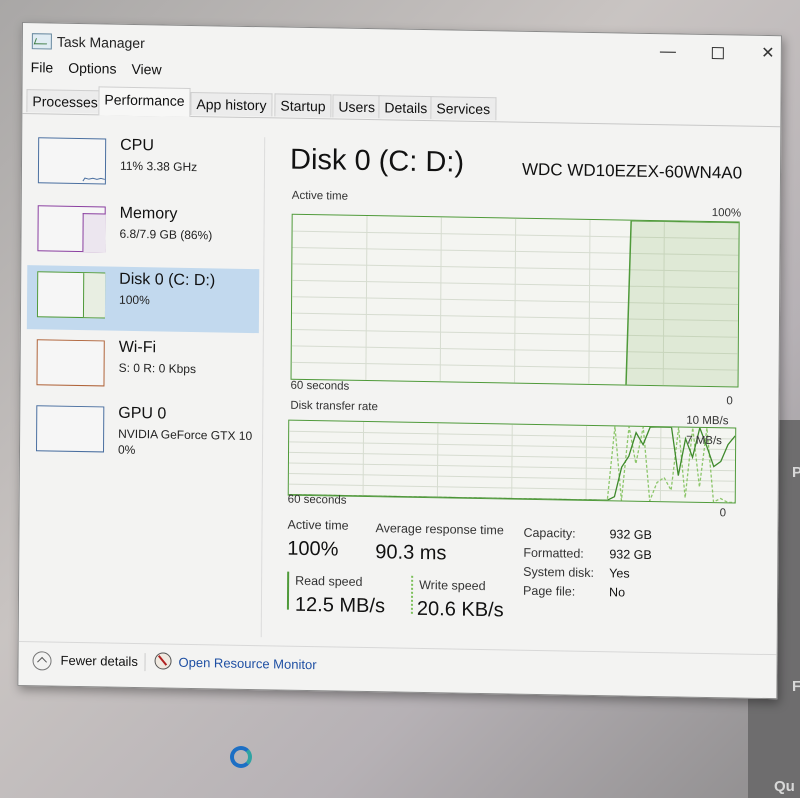 This screenshot has height=798, width=800. I want to click on sidebar-item-label: GPU 0, so click(142, 413).